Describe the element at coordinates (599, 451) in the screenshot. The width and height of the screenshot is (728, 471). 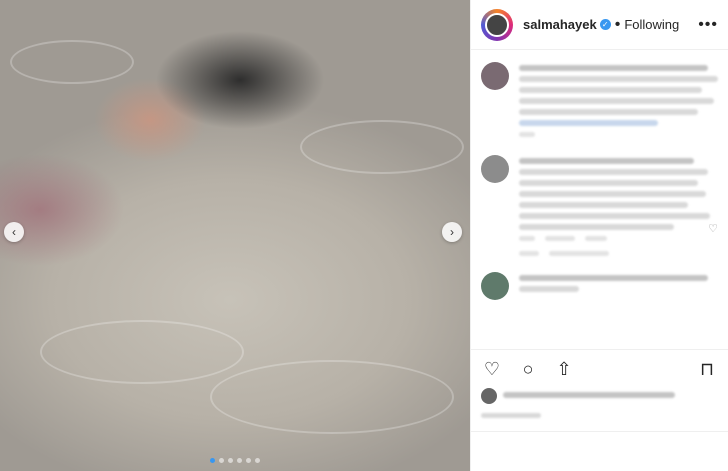
I see `add-comment-bar` at that location.